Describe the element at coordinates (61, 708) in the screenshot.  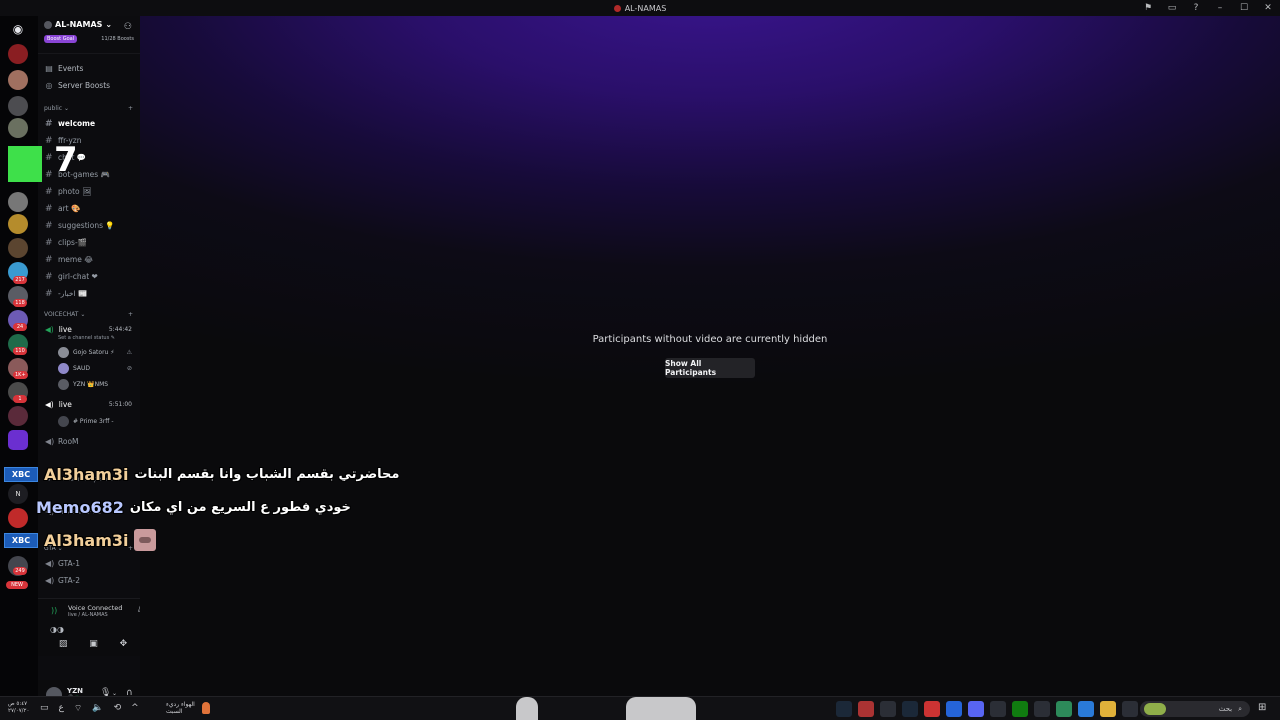
I see `language-icon: ع` at that location.